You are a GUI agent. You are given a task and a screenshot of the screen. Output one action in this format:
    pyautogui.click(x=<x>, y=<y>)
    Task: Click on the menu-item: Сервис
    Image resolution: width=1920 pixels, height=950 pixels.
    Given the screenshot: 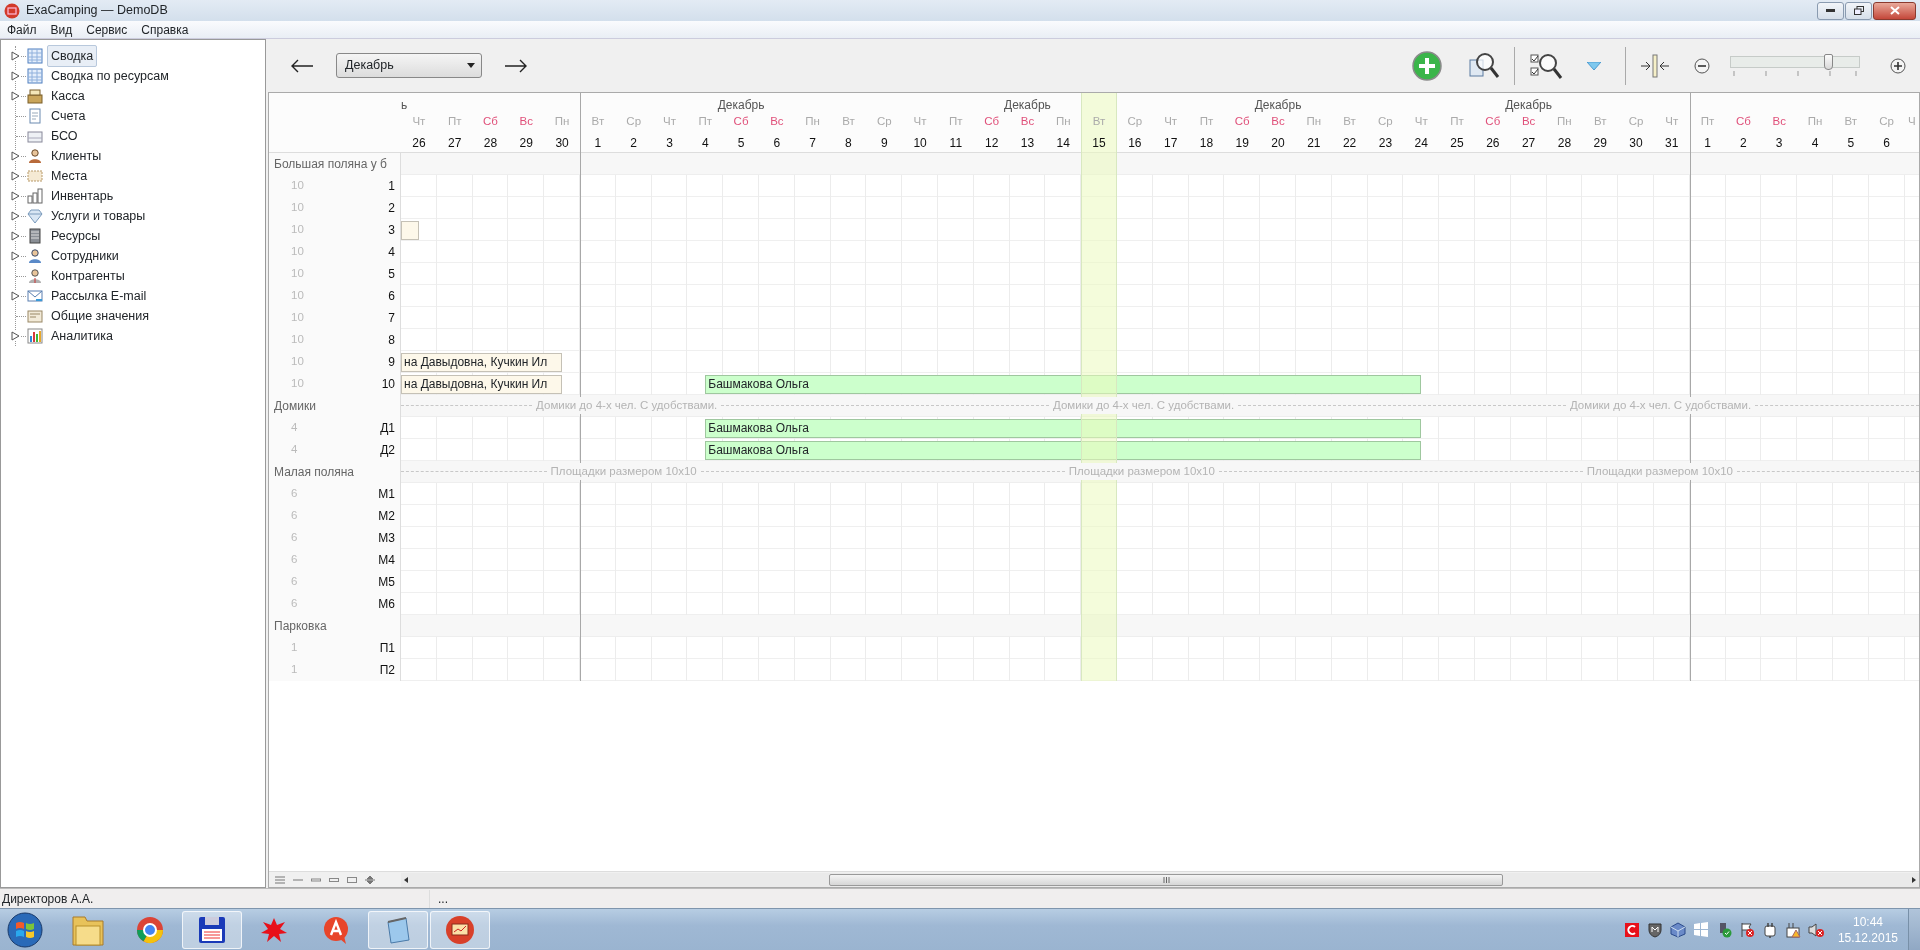 What is the action you would take?
    pyautogui.click(x=107, y=29)
    